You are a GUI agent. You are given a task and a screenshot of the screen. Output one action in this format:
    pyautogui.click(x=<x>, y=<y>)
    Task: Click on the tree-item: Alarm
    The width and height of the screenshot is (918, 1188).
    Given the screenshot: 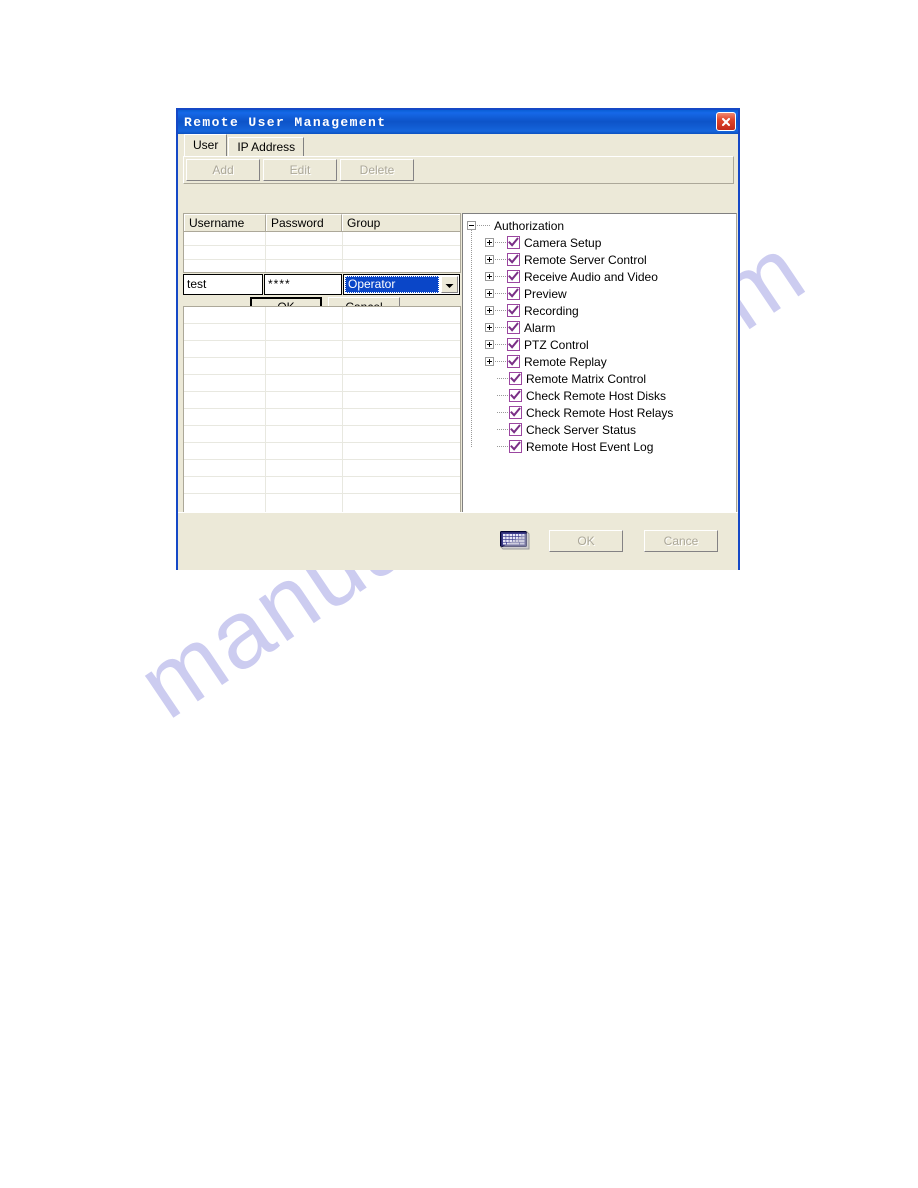 What is the action you would take?
    pyautogui.click(x=600, y=327)
    